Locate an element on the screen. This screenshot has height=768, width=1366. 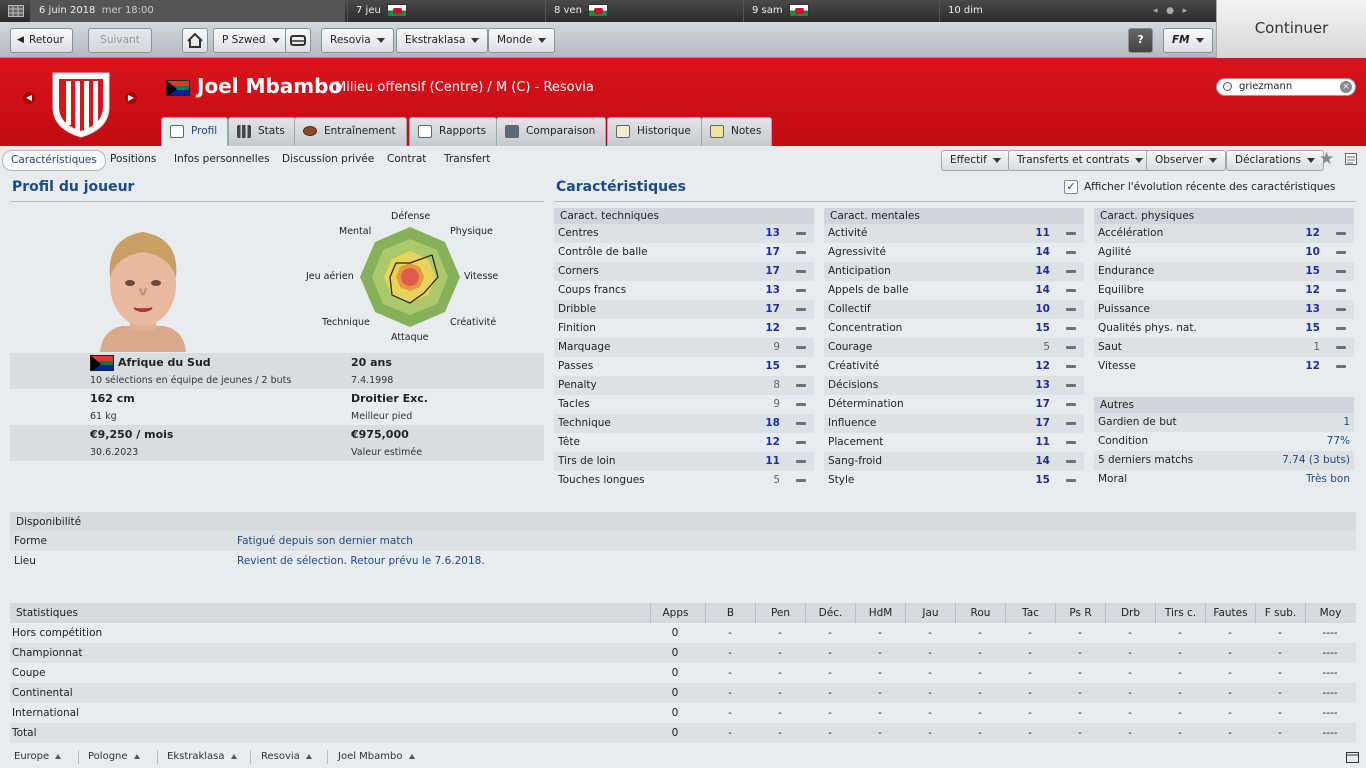
stats-column-hdm: HdM is located at coordinates (880, 613).